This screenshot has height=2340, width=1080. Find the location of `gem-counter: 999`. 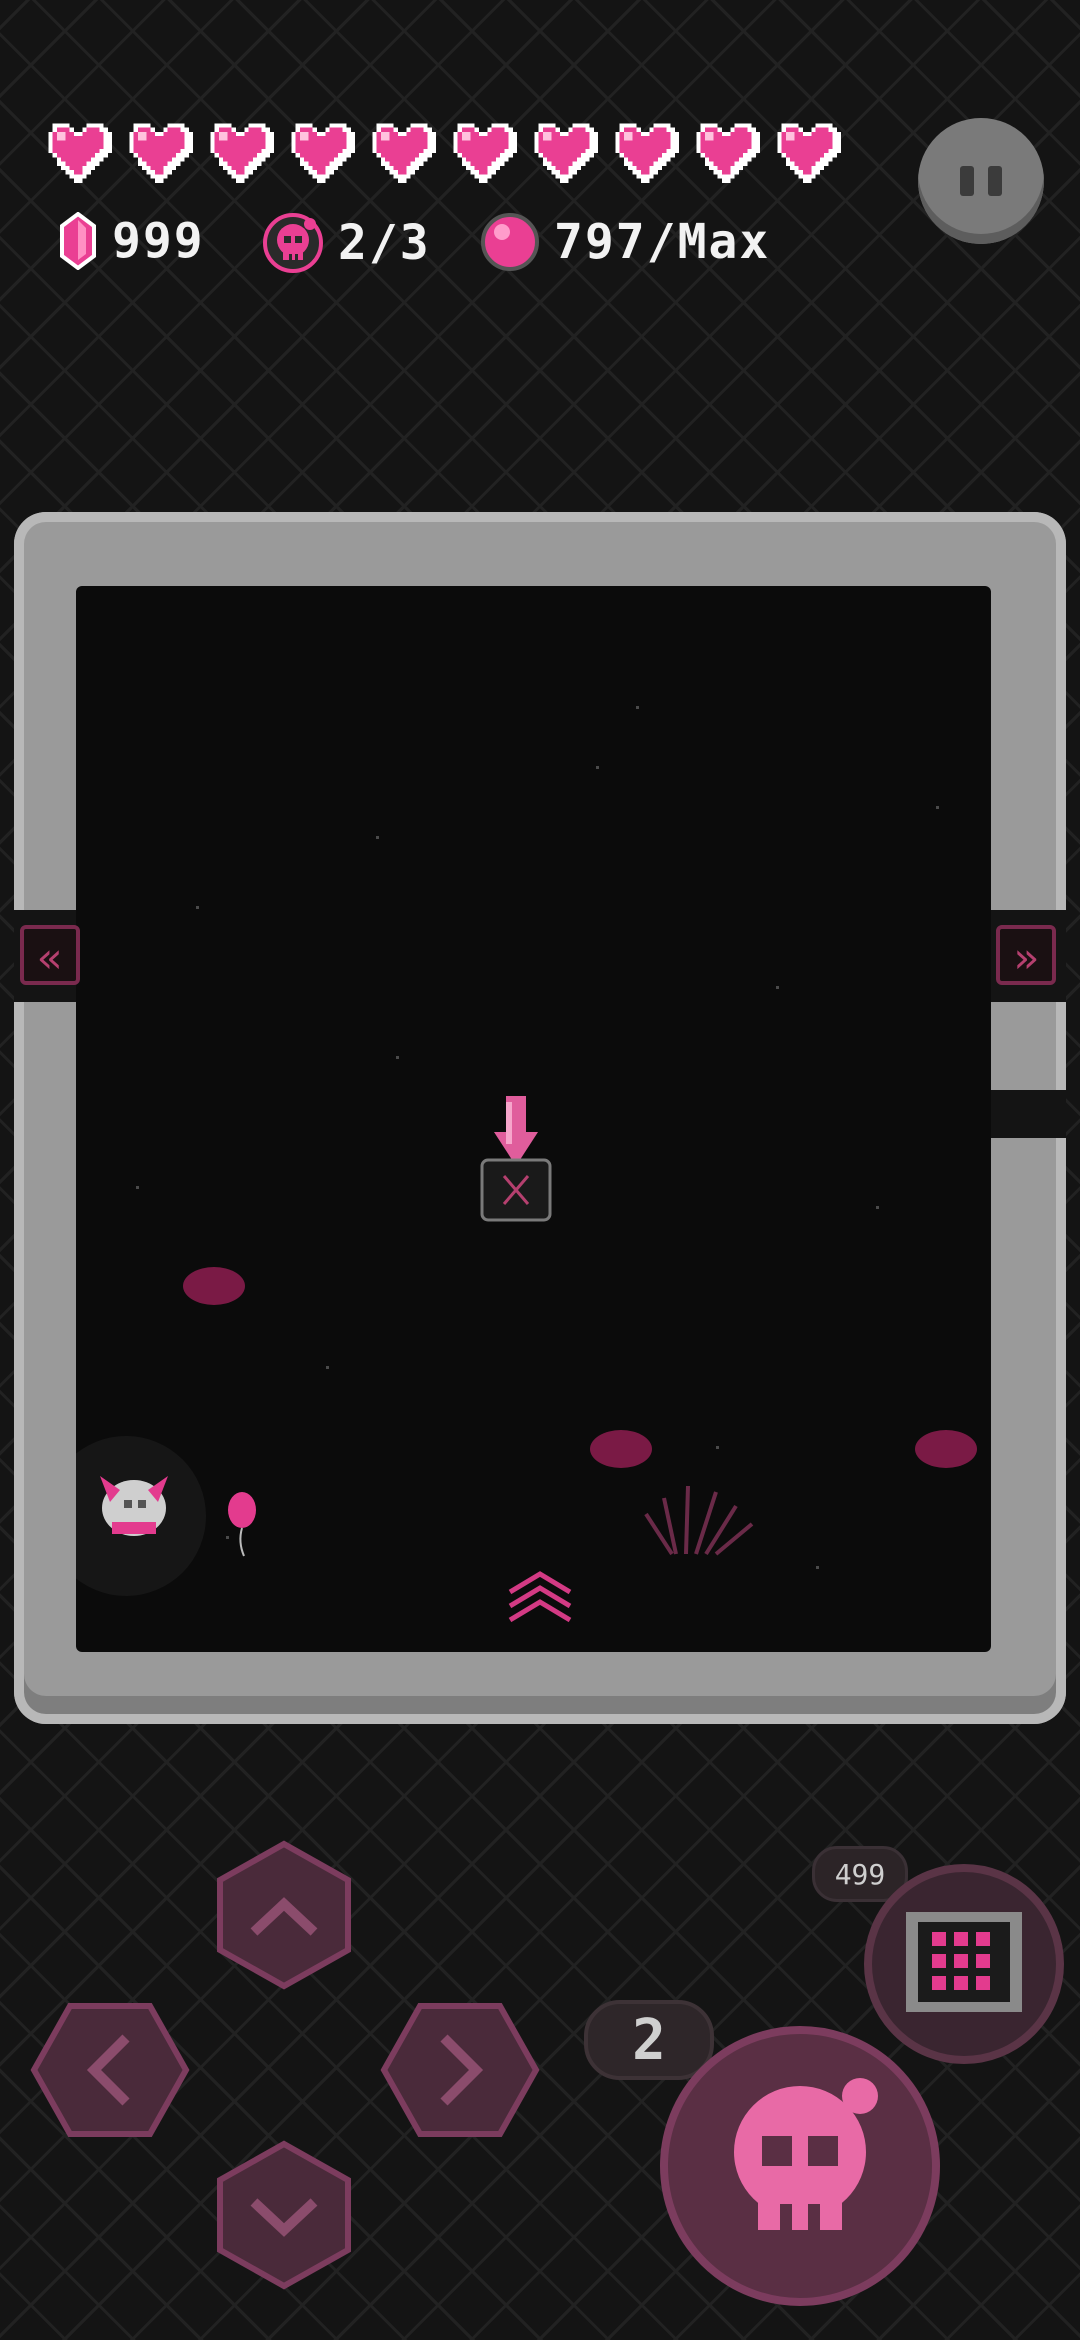

gem-counter: 999 is located at coordinates (131, 241).